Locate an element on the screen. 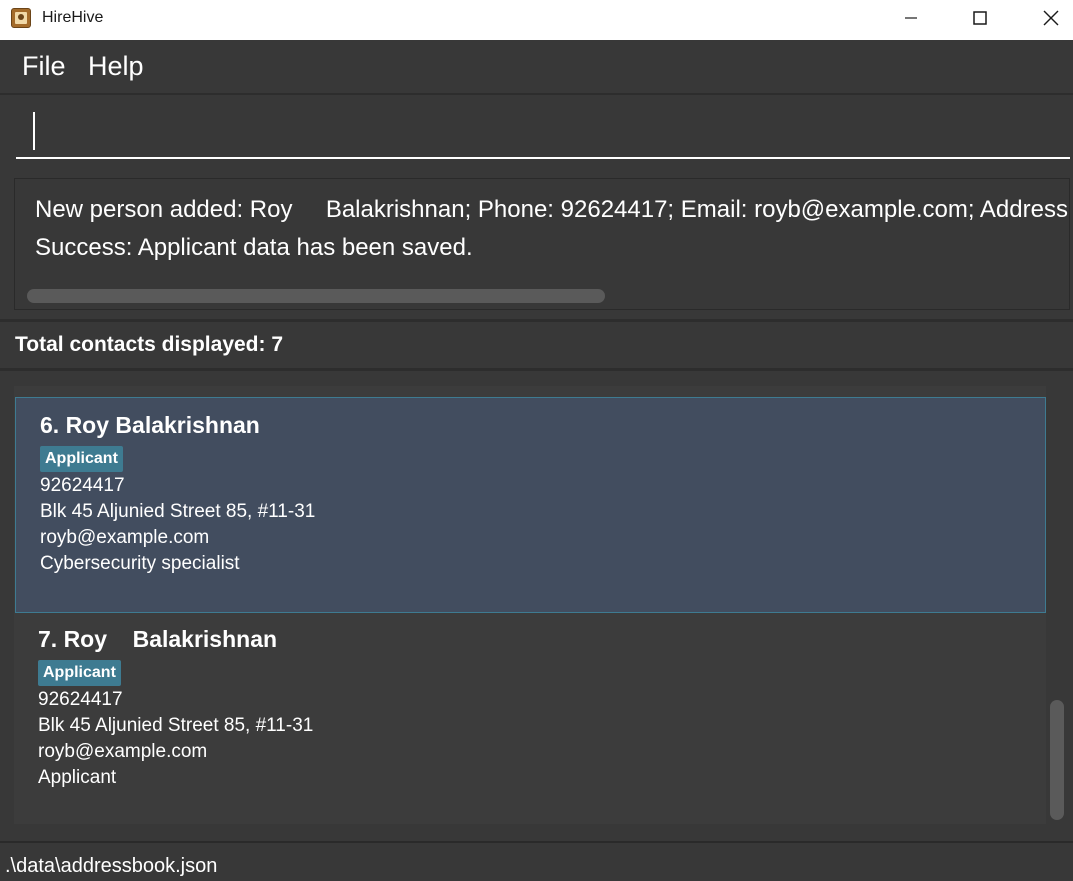 Image resolution: width=1073 pixels, height=881 pixels. close-button is located at coordinates (1050, 18).